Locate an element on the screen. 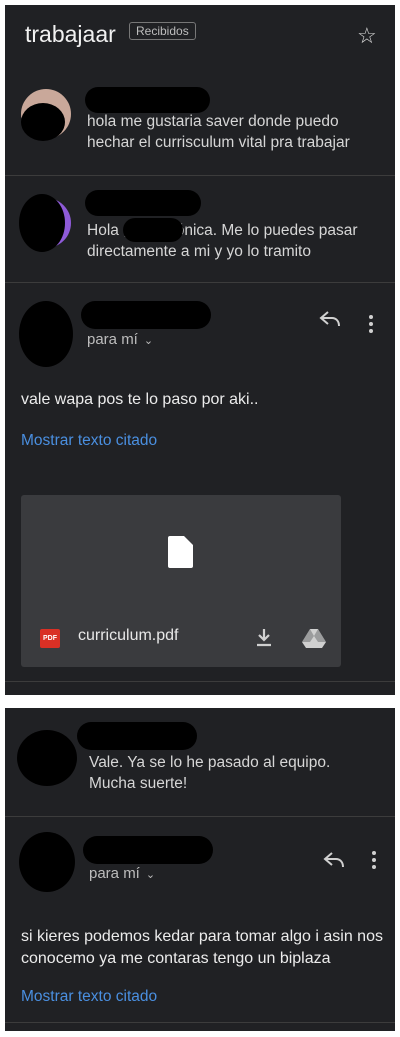 This screenshot has width=400, height=1037. star-icon: ☆ is located at coordinates (367, 36).